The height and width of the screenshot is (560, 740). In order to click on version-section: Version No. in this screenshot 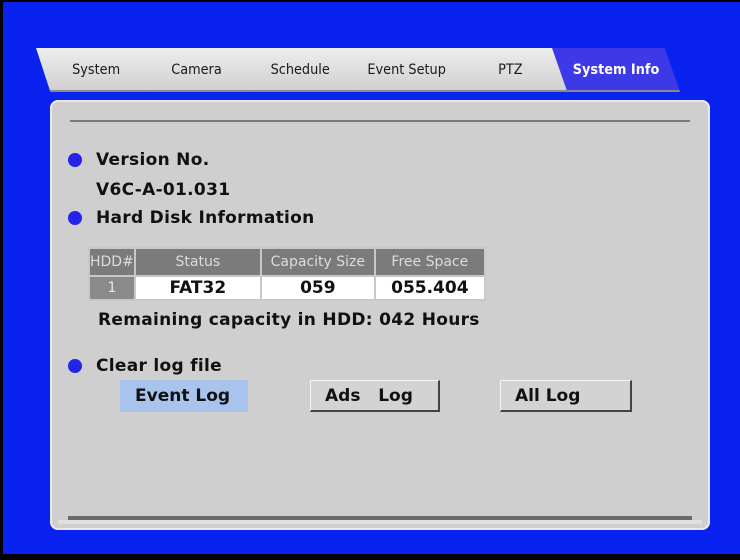, I will do `click(138, 160)`.